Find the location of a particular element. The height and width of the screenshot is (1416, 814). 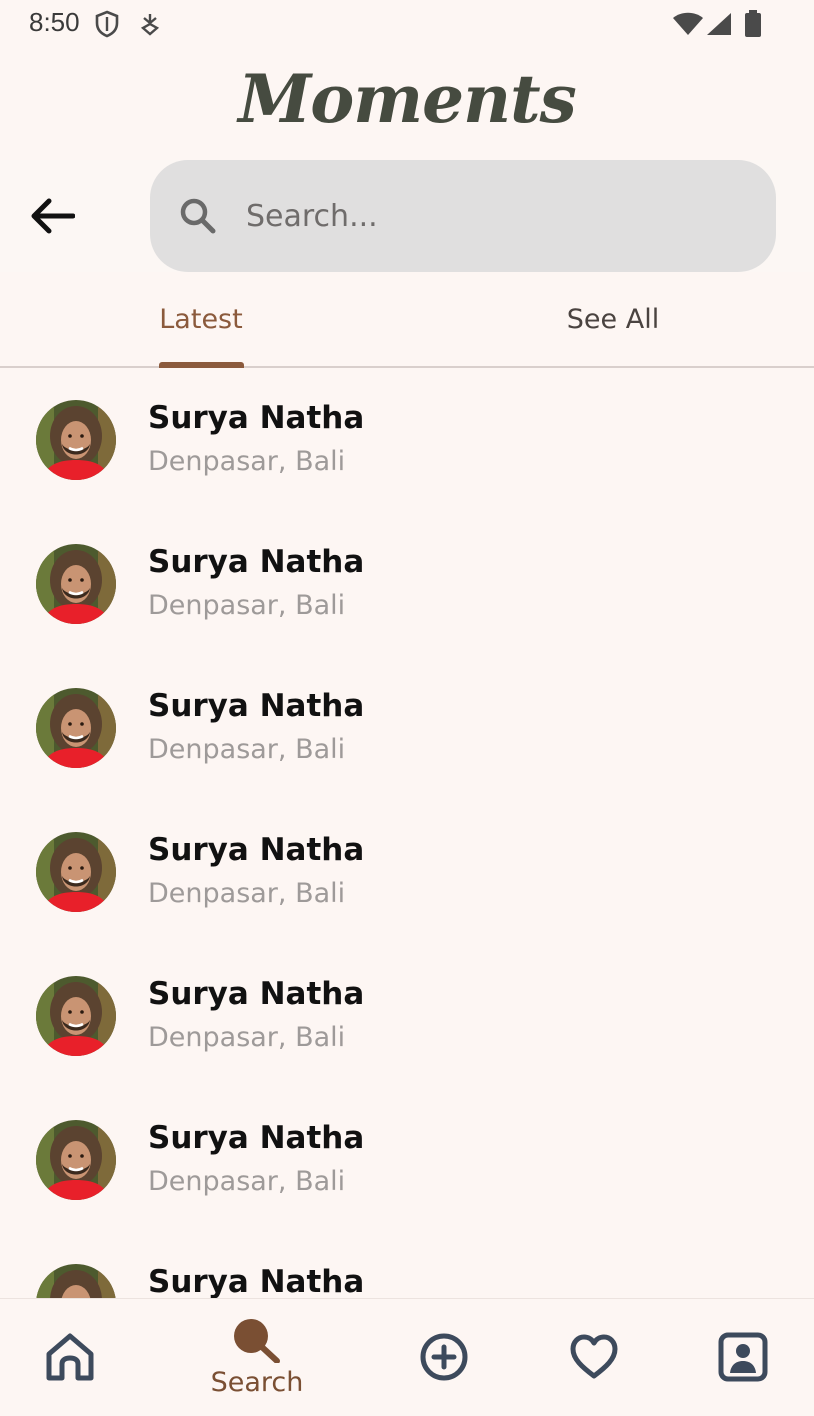

nav-add is located at coordinates (444, 1357).